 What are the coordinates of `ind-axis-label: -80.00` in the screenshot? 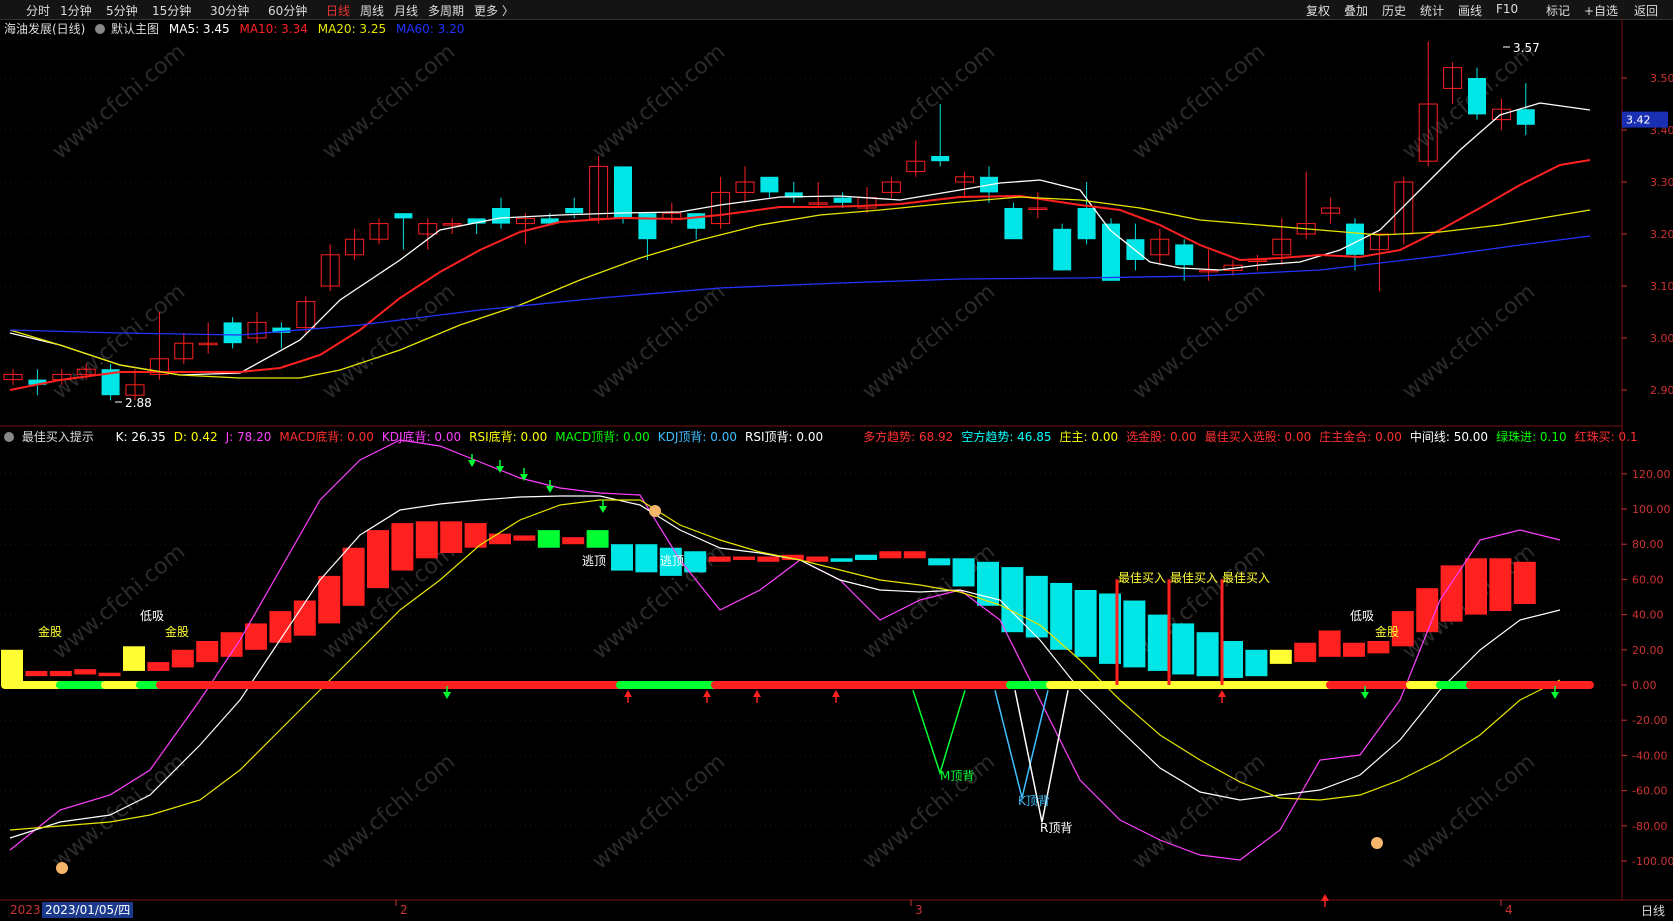 It's located at (1649, 826).